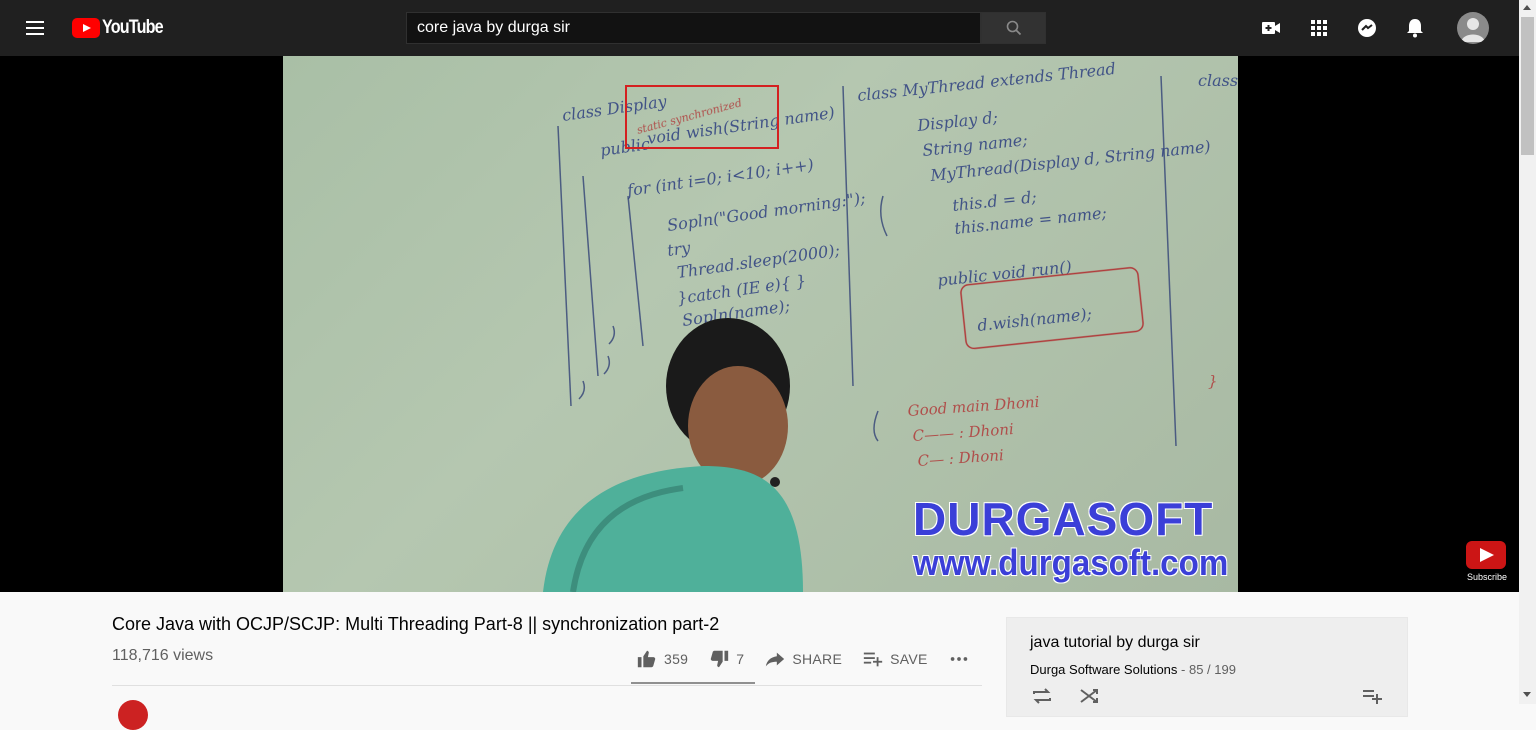 This screenshot has height=730, width=1536. I want to click on video-actions: 359 7 SHARE SAVE, so click(816, 659).